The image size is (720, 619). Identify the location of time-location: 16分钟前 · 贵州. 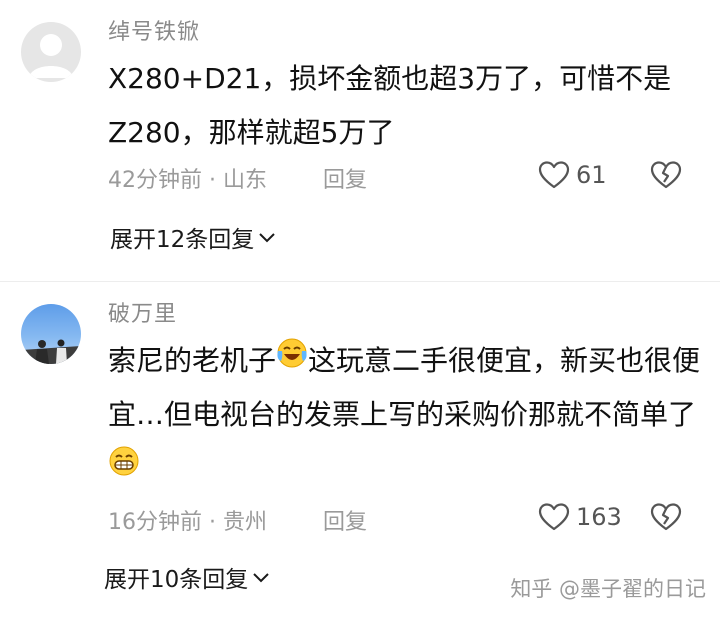
(187, 522).